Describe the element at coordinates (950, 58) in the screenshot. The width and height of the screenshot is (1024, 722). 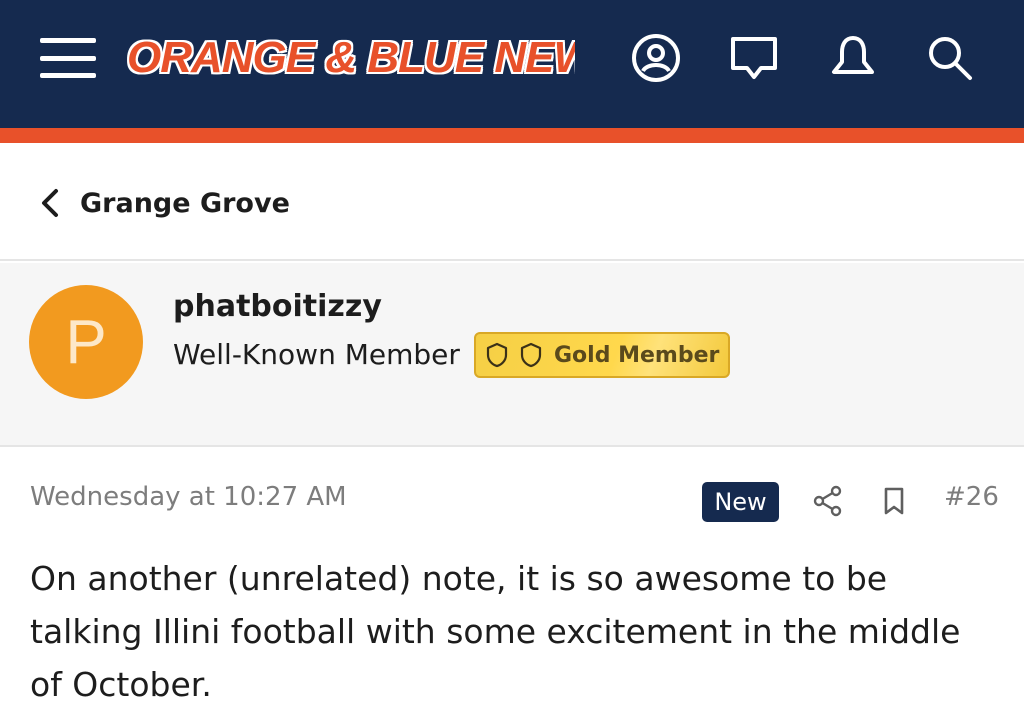
I see `search-icon` at that location.